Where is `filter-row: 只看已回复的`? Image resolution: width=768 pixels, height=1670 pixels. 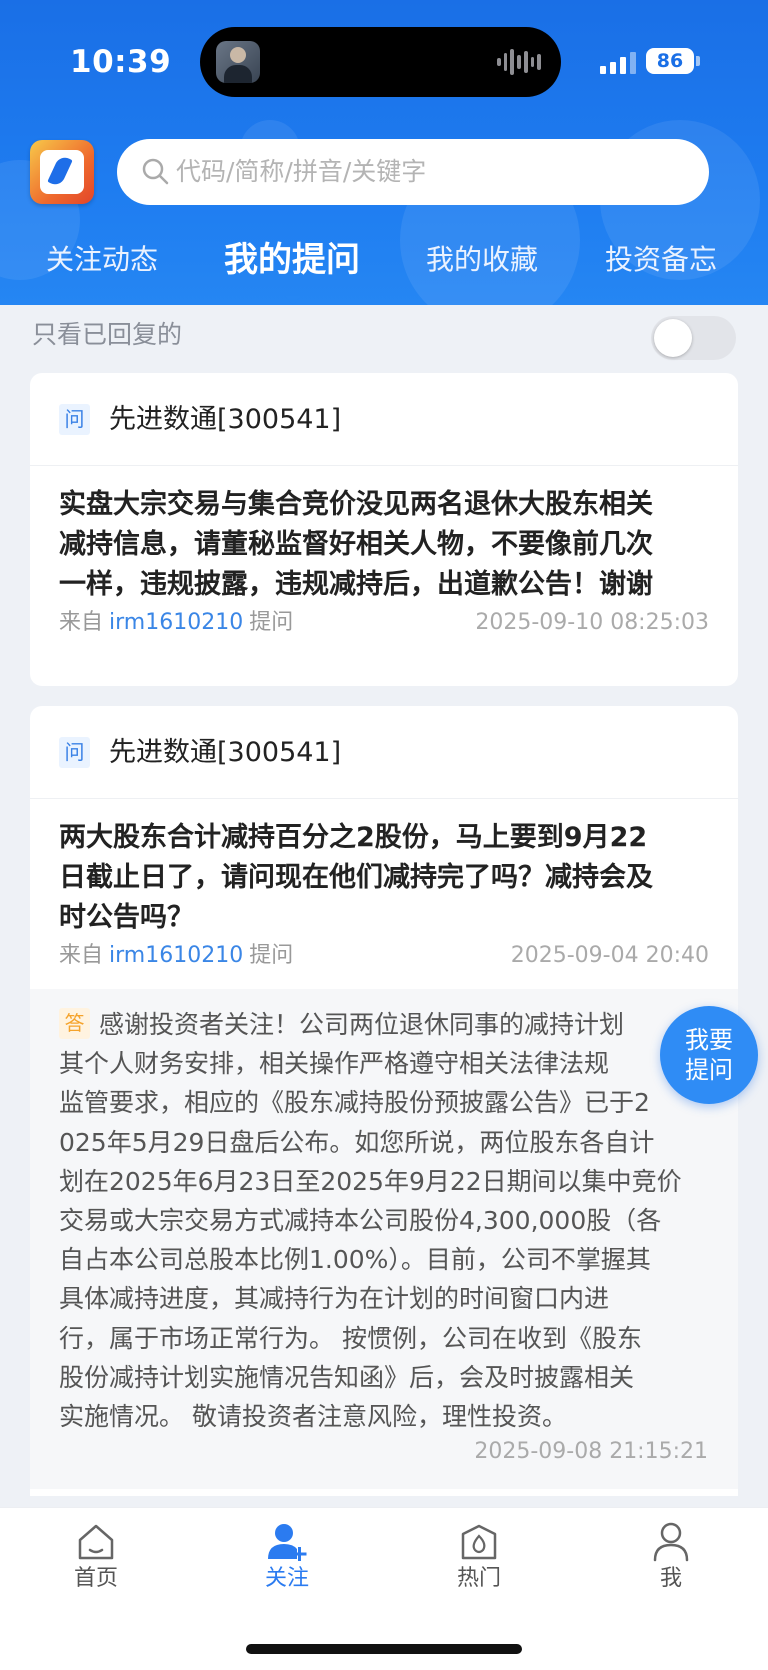
filter-row: 只看已回复的 is located at coordinates (384, 335).